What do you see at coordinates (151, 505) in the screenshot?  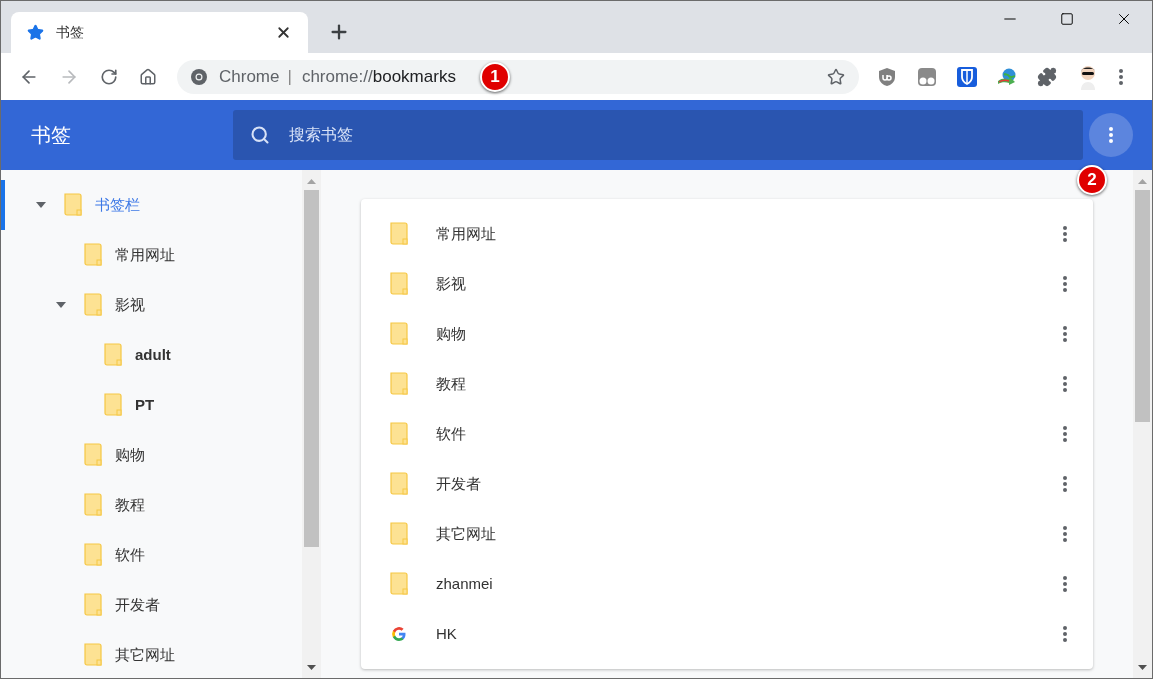 I see `tree-item: 教程` at bounding box center [151, 505].